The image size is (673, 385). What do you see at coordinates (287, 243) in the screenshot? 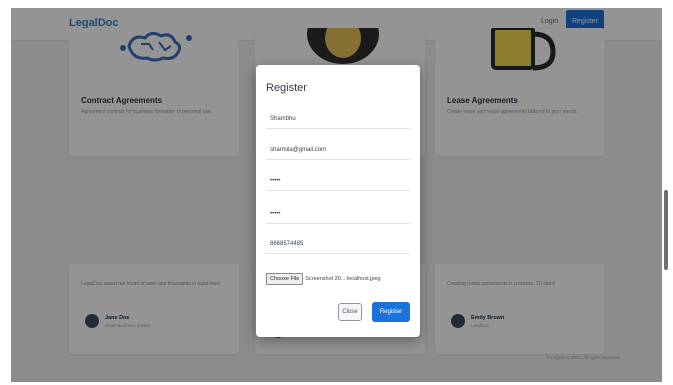
I see `phone-value: 8668574485` at bounding box center [287, 243].